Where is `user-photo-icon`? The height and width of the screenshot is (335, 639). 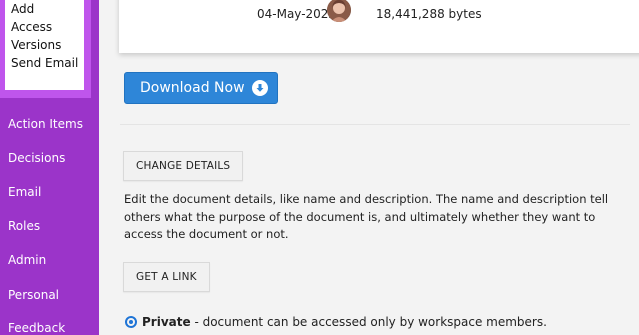 user-photo-icon is located at coordinates (339, 11).